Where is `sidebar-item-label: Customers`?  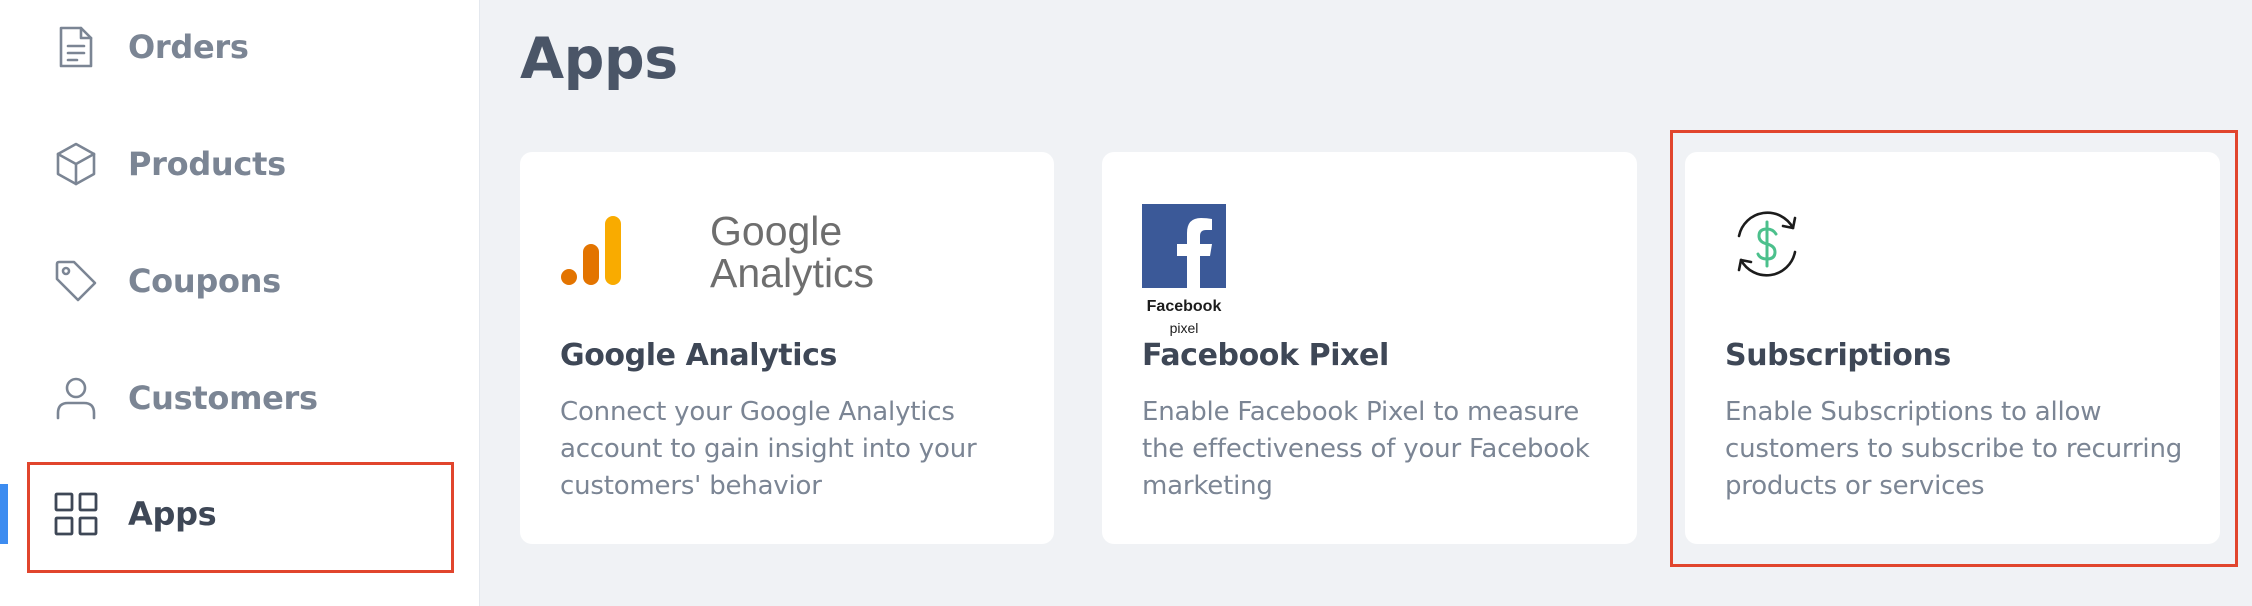 sidebar-item-label: Customers is located at coordinates (223, 398).